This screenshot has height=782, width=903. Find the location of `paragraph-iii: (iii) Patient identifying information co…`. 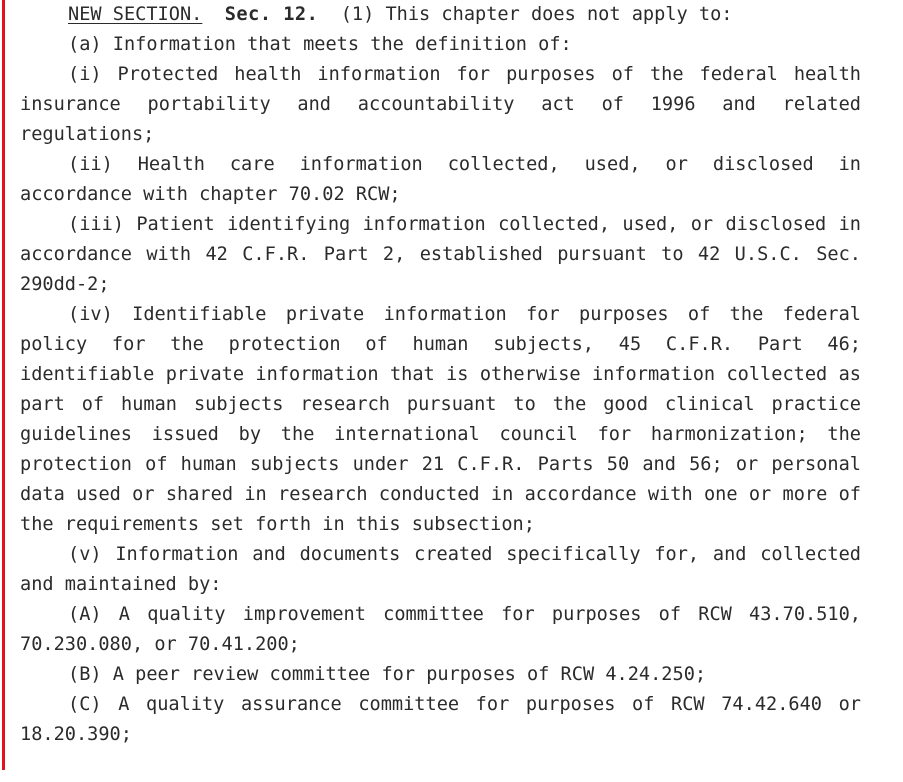

paragraph-iii: (iii) Patient identifying information co… is located at coordinates (440, 254).